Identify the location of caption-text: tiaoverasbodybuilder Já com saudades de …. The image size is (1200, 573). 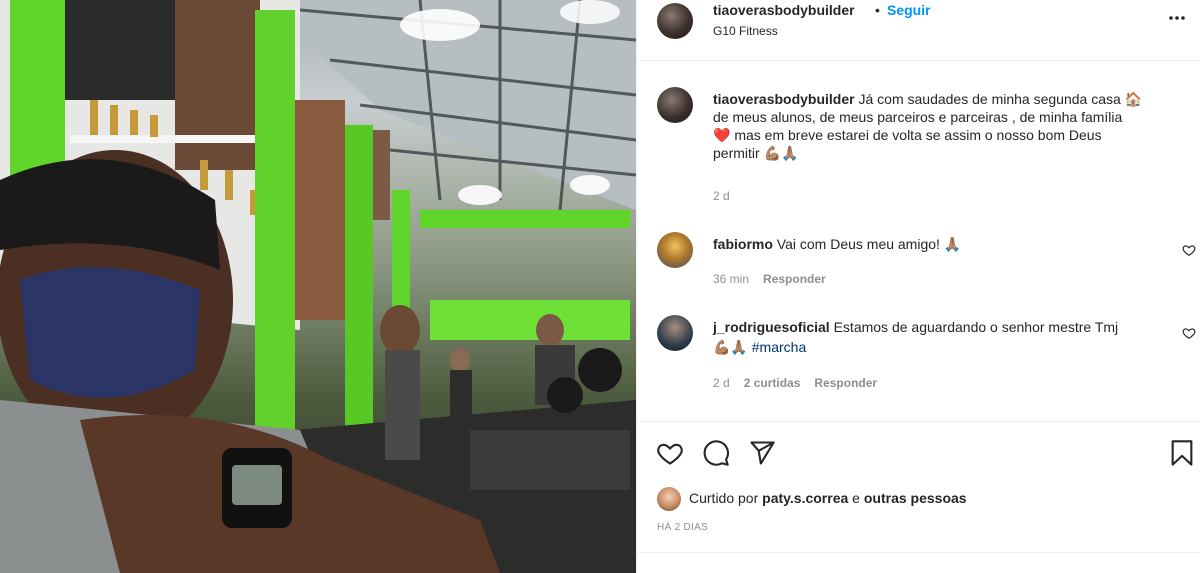
(948, 126).